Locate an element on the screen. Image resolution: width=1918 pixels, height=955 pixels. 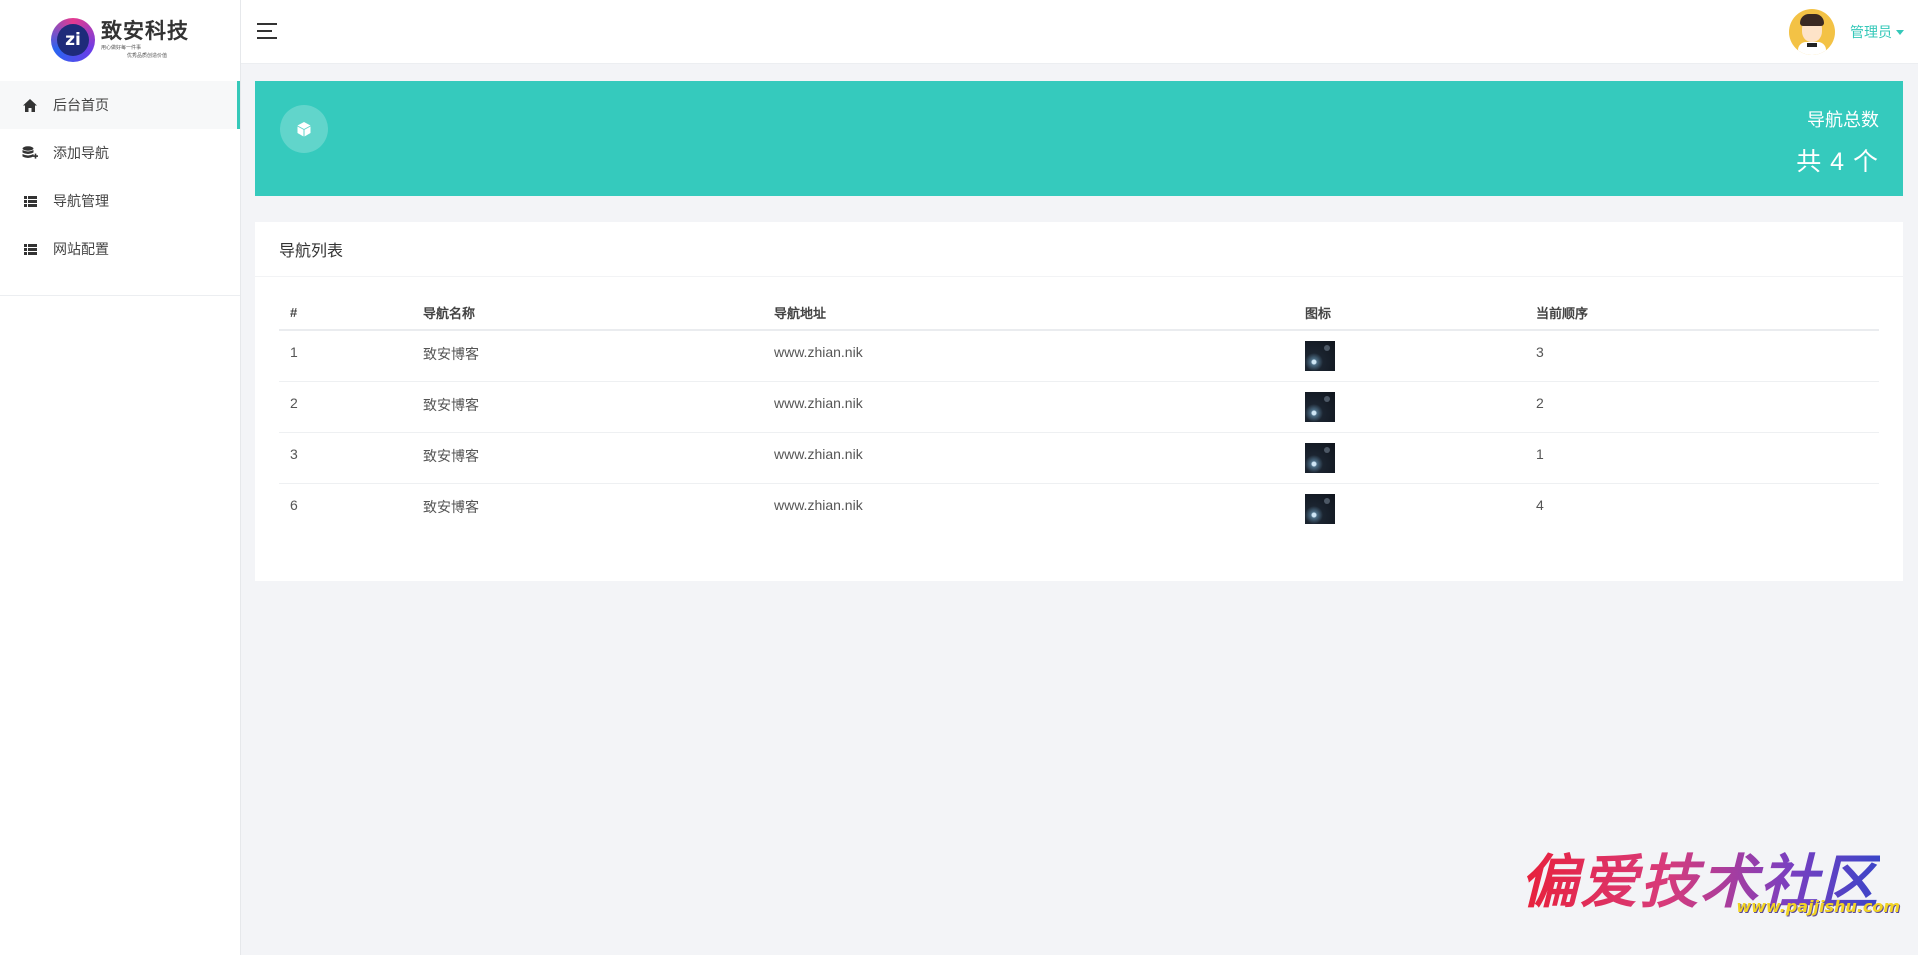
sidebar-item-label: 添加导航 is located at coordinates (81, 153).